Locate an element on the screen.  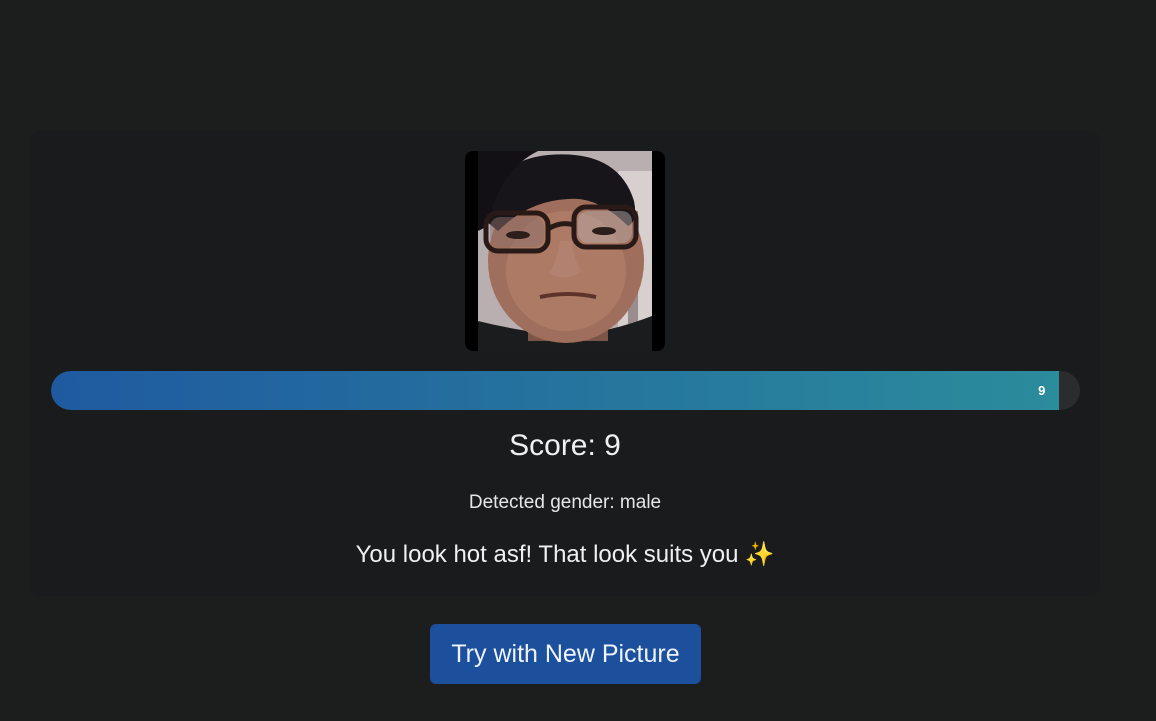
photo-frame is located at coordinates (565, 251).